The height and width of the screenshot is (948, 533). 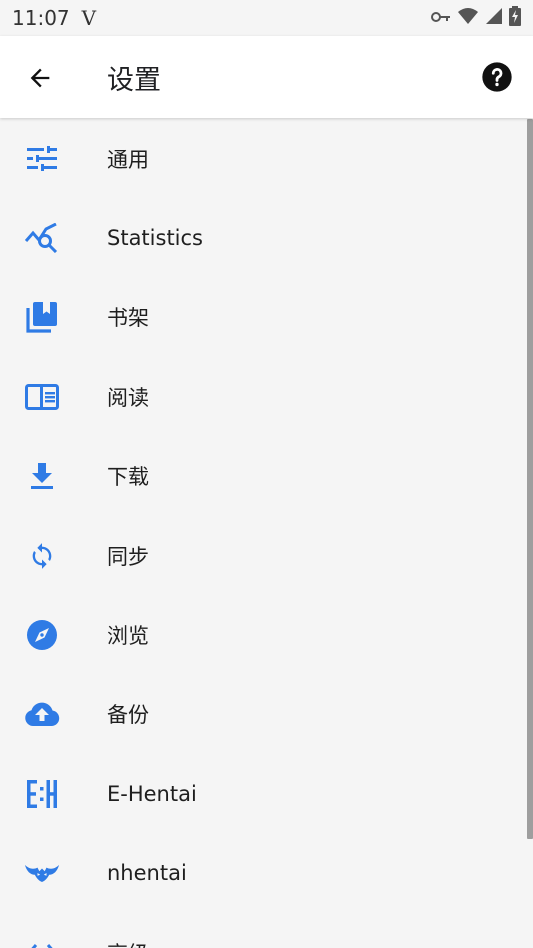 I want to click on help-button, so click(x=497, y=77).